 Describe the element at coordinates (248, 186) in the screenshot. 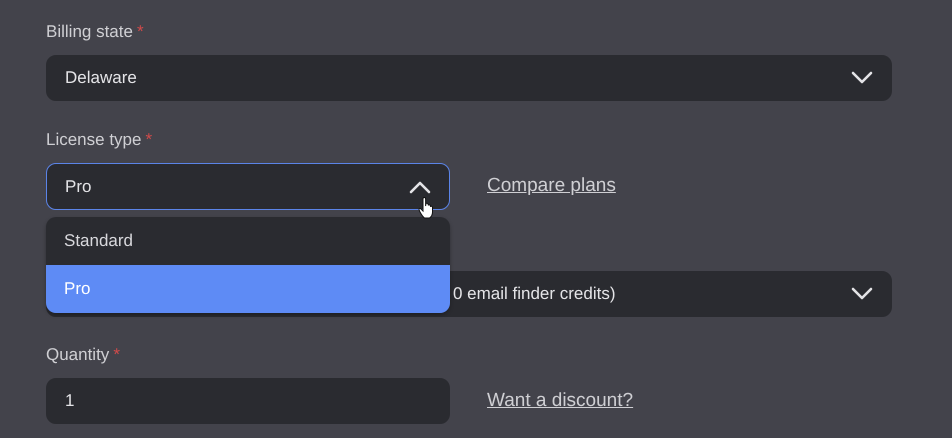

I see `select-field: Pro` at that location.